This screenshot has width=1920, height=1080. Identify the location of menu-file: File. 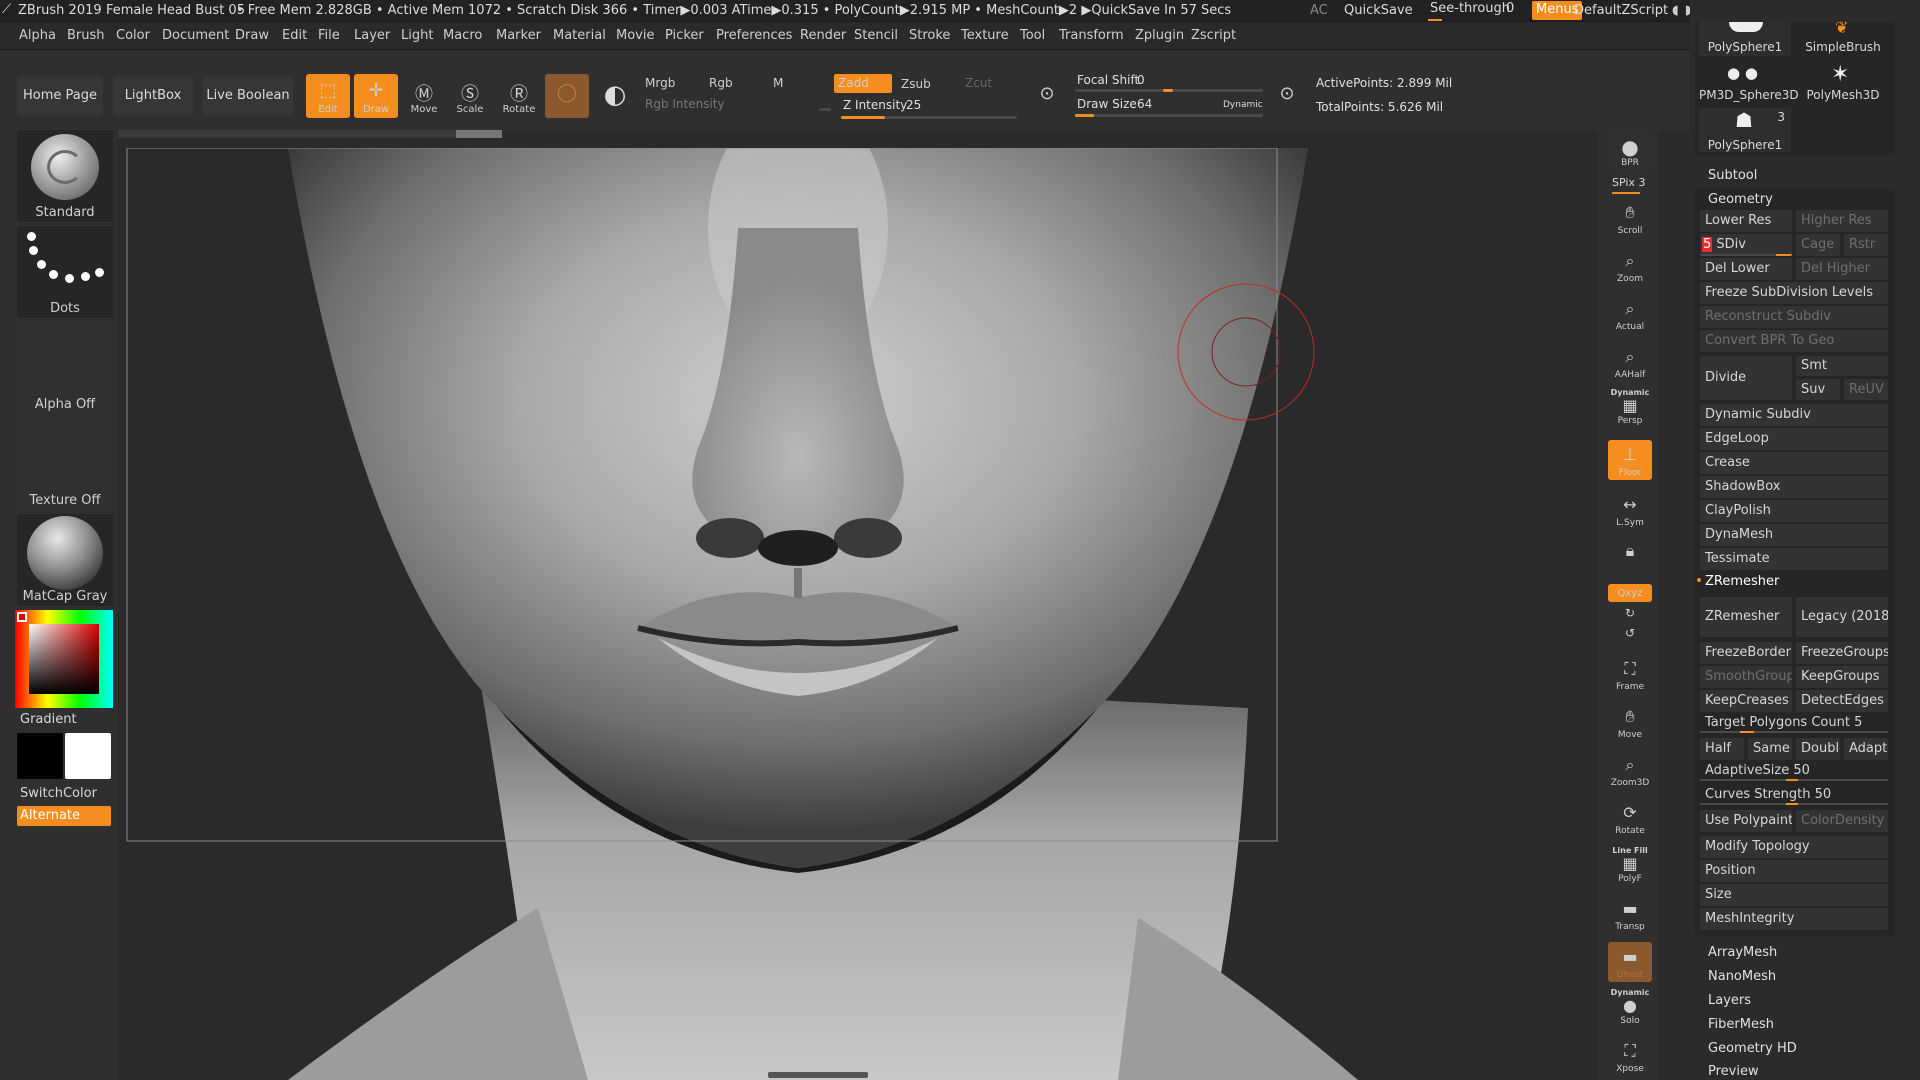
(329, 35).